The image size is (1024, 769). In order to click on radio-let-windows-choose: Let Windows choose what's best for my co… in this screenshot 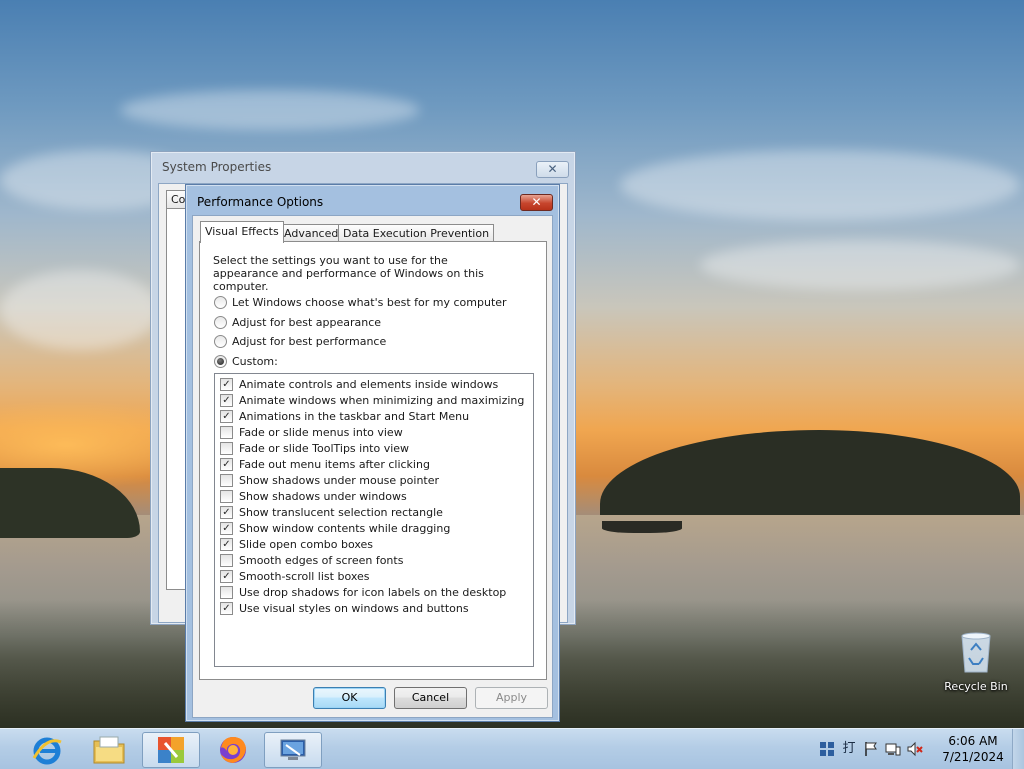, I will do `click(360, 302)`.